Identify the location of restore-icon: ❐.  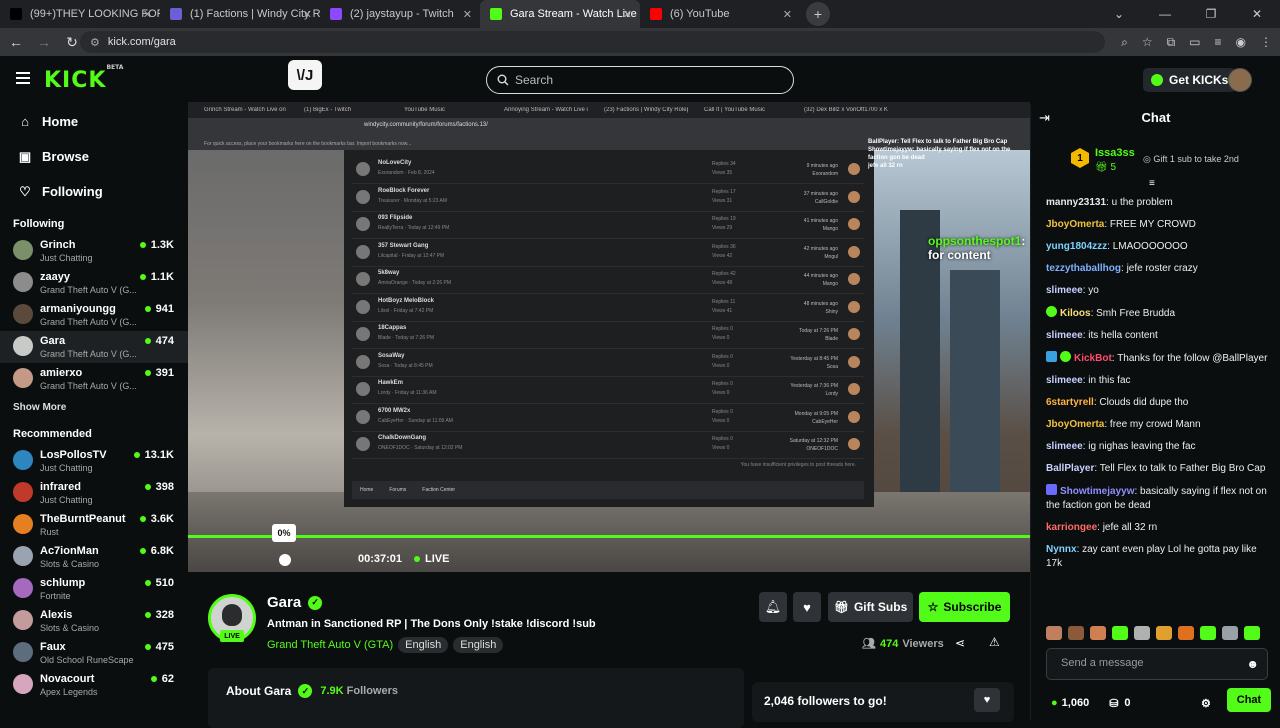
(1211, 14).